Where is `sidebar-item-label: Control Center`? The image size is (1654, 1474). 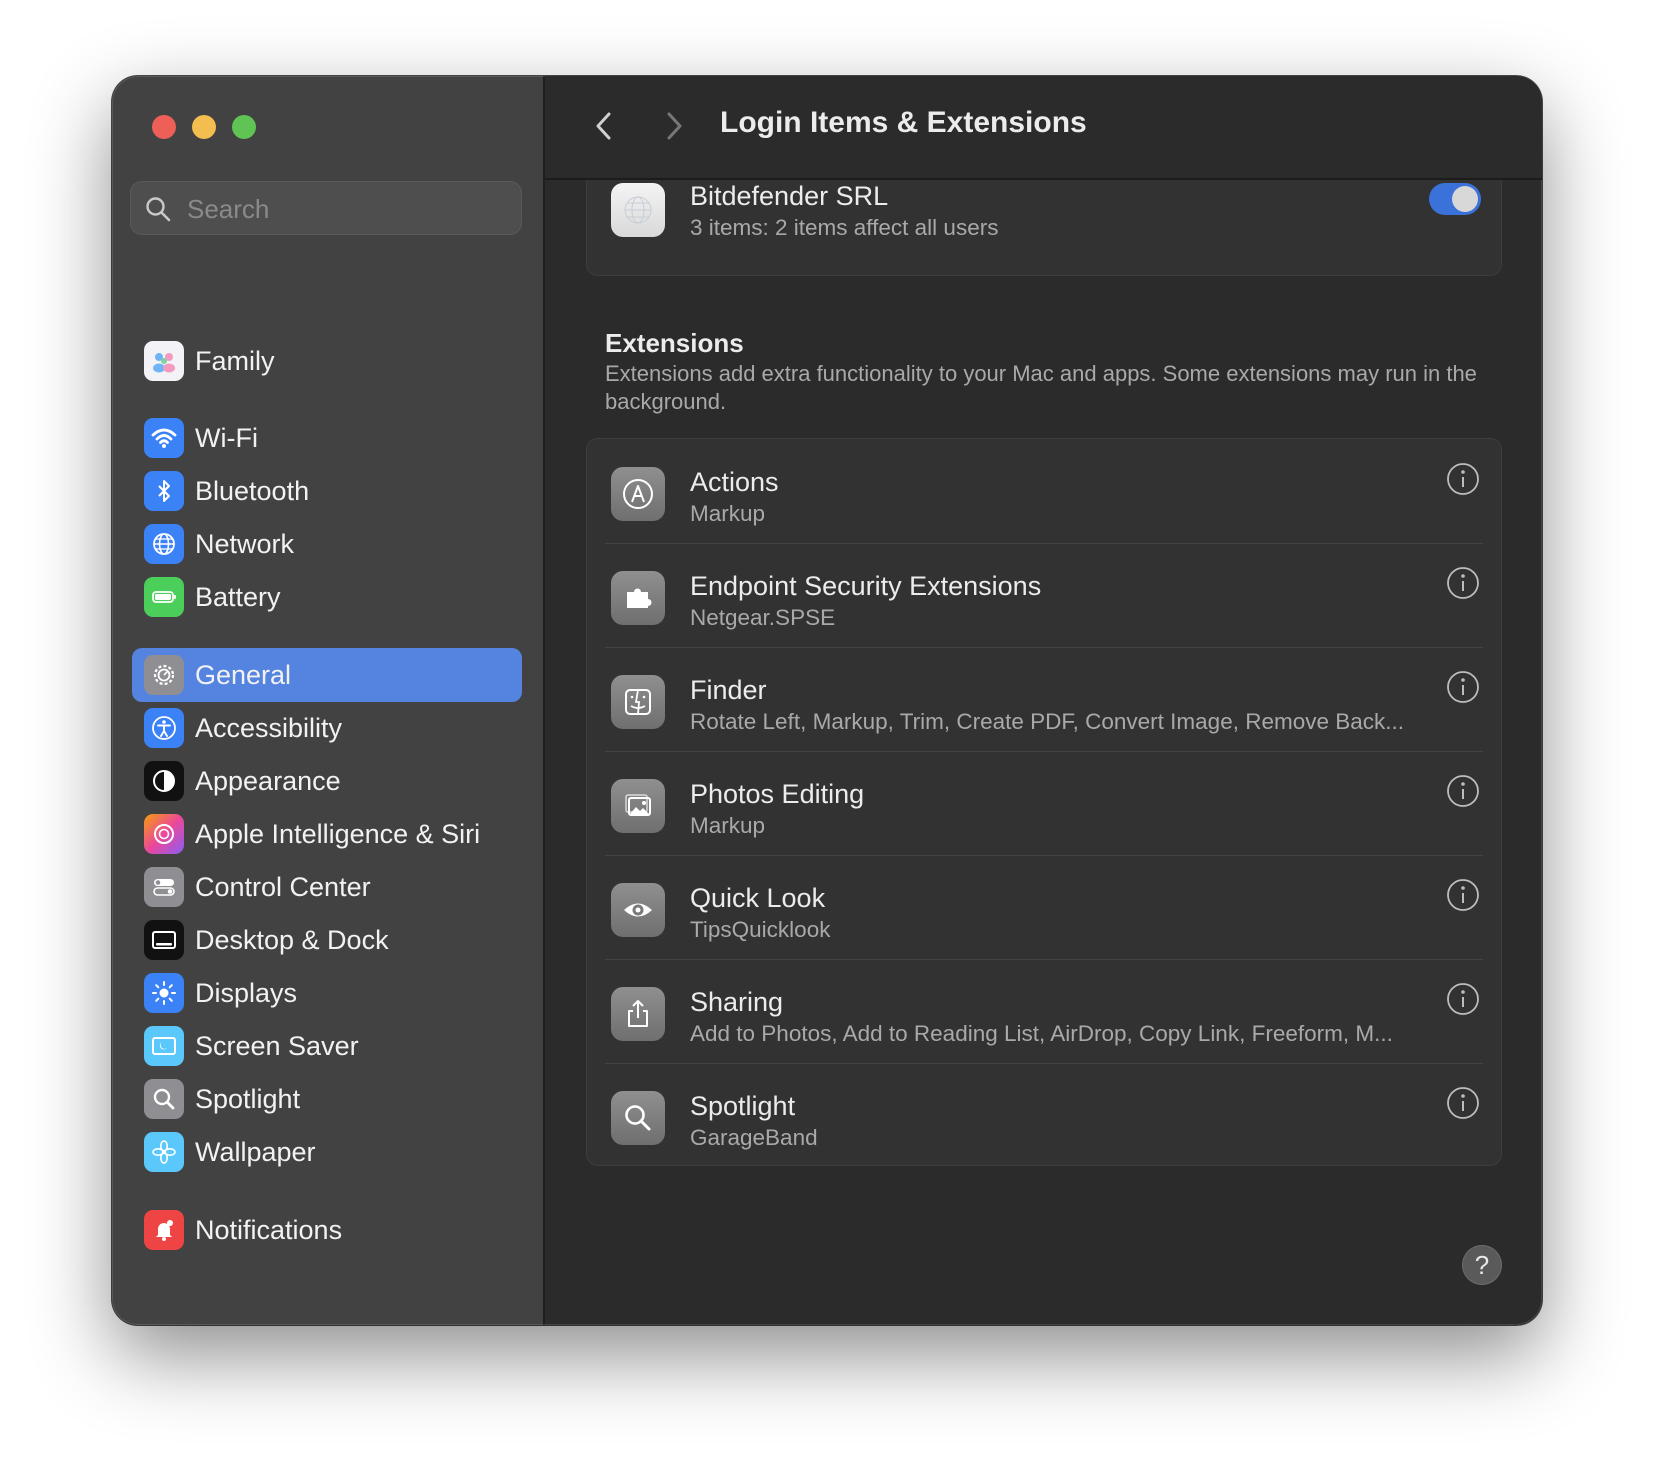
sidebar-item-label: Control Center is located at coordinates (283, 886).